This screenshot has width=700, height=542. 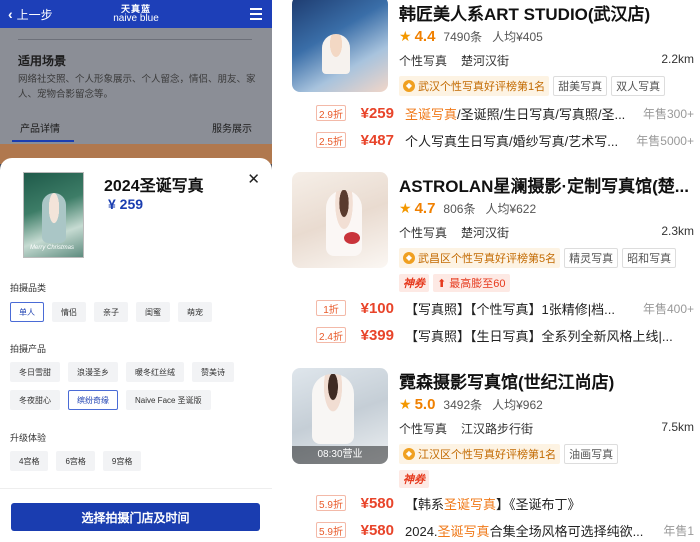 I want to click on deal-row: 5.9折 ¥580 【韩系圣诞写真】《圣诞布丁》, so click(x=486, y=503).